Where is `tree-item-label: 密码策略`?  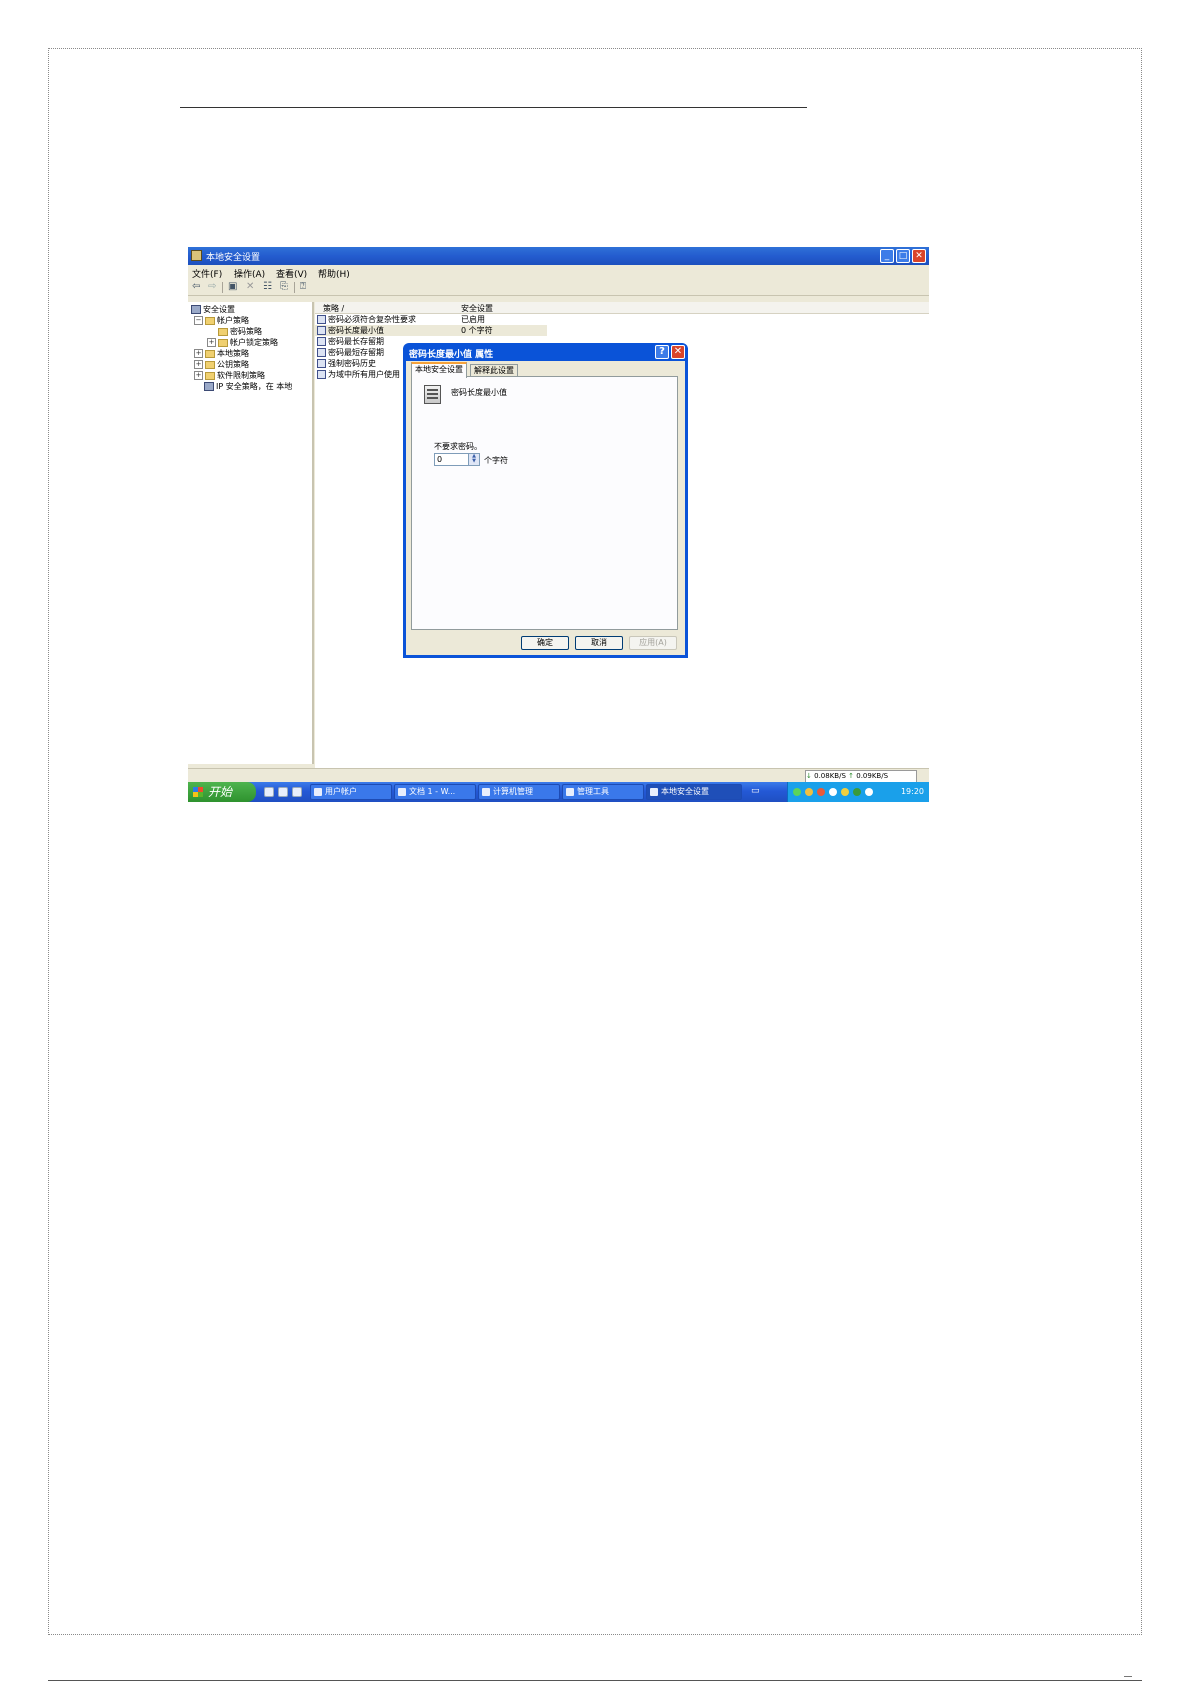 tree-item-label: 密码策略 is located at coordinates (246, 331).